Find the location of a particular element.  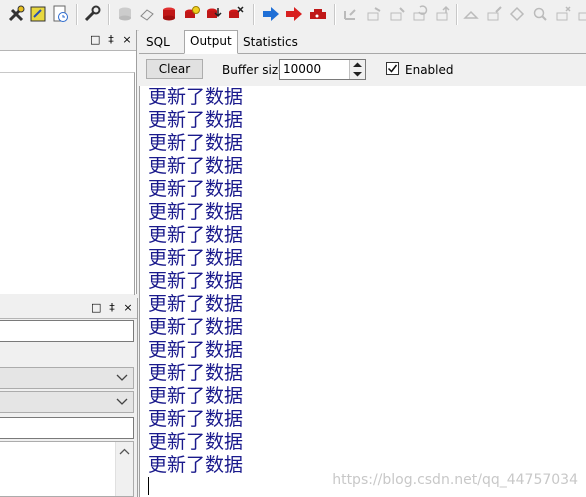

edit-icon is located at coordinates (38, 14).